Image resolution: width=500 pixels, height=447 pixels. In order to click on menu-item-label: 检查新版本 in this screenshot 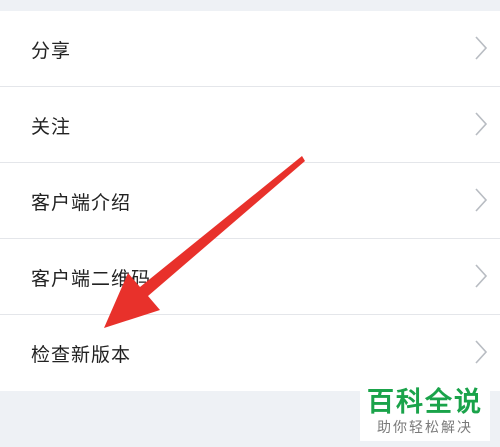, I will do `click(81, 354)`.